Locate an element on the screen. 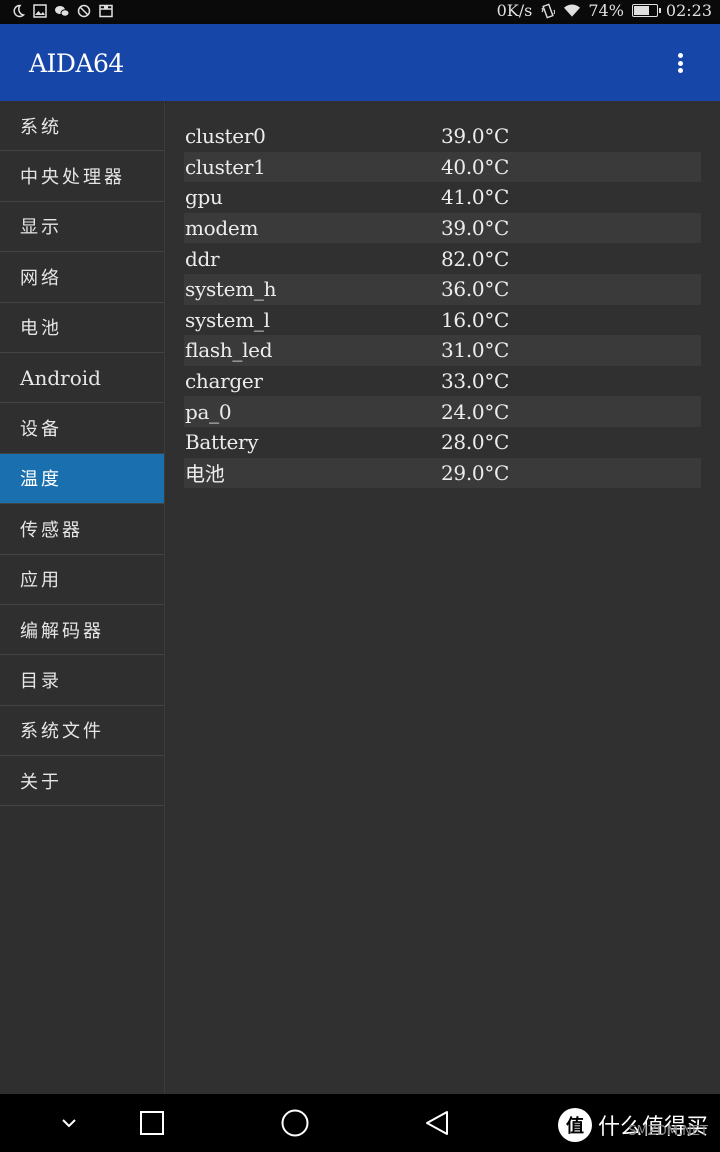 Image resolution: width=720 pixels, height=1152 pixels. sidebar-item: 电池 is located at coordinates (82, 328).